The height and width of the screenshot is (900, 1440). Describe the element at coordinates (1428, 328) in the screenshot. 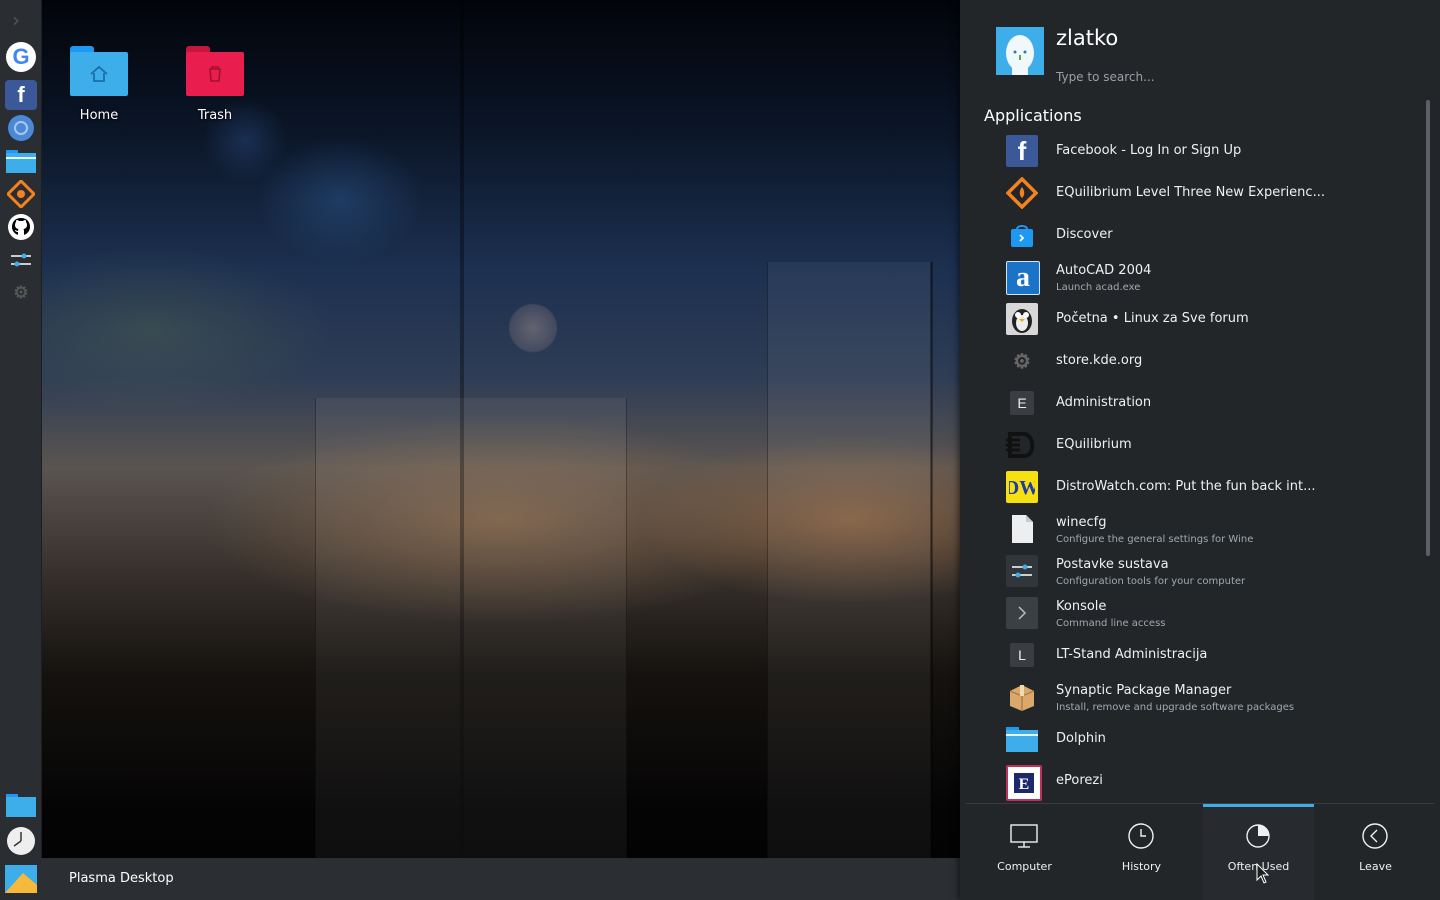

I see `scrollbar` at that location.